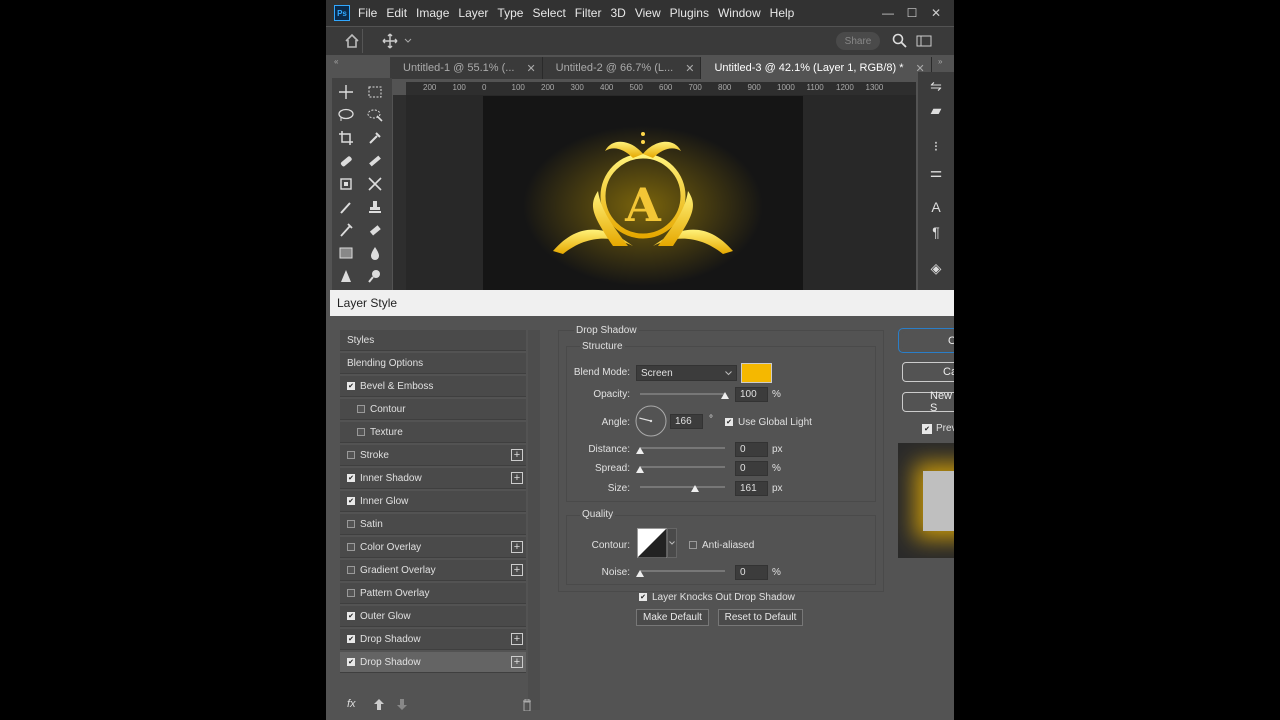 This screenshot has height=720, width=1280. I want to click on style-item-texture: Texture, so click(433, 432).